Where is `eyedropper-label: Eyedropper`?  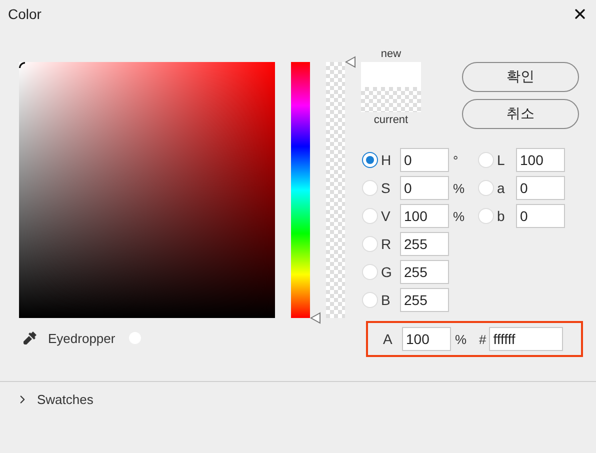
eyedropper-label: Eyedropper is located at coordinates (82, 338).